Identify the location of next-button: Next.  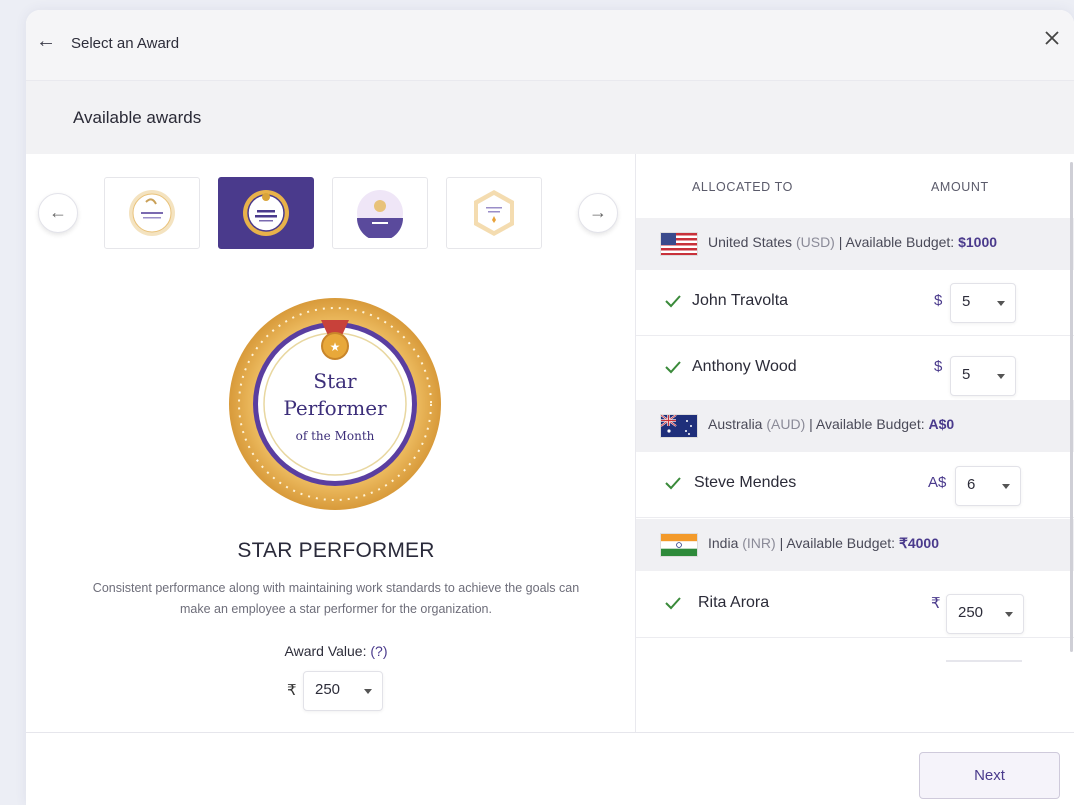
(989, 775).